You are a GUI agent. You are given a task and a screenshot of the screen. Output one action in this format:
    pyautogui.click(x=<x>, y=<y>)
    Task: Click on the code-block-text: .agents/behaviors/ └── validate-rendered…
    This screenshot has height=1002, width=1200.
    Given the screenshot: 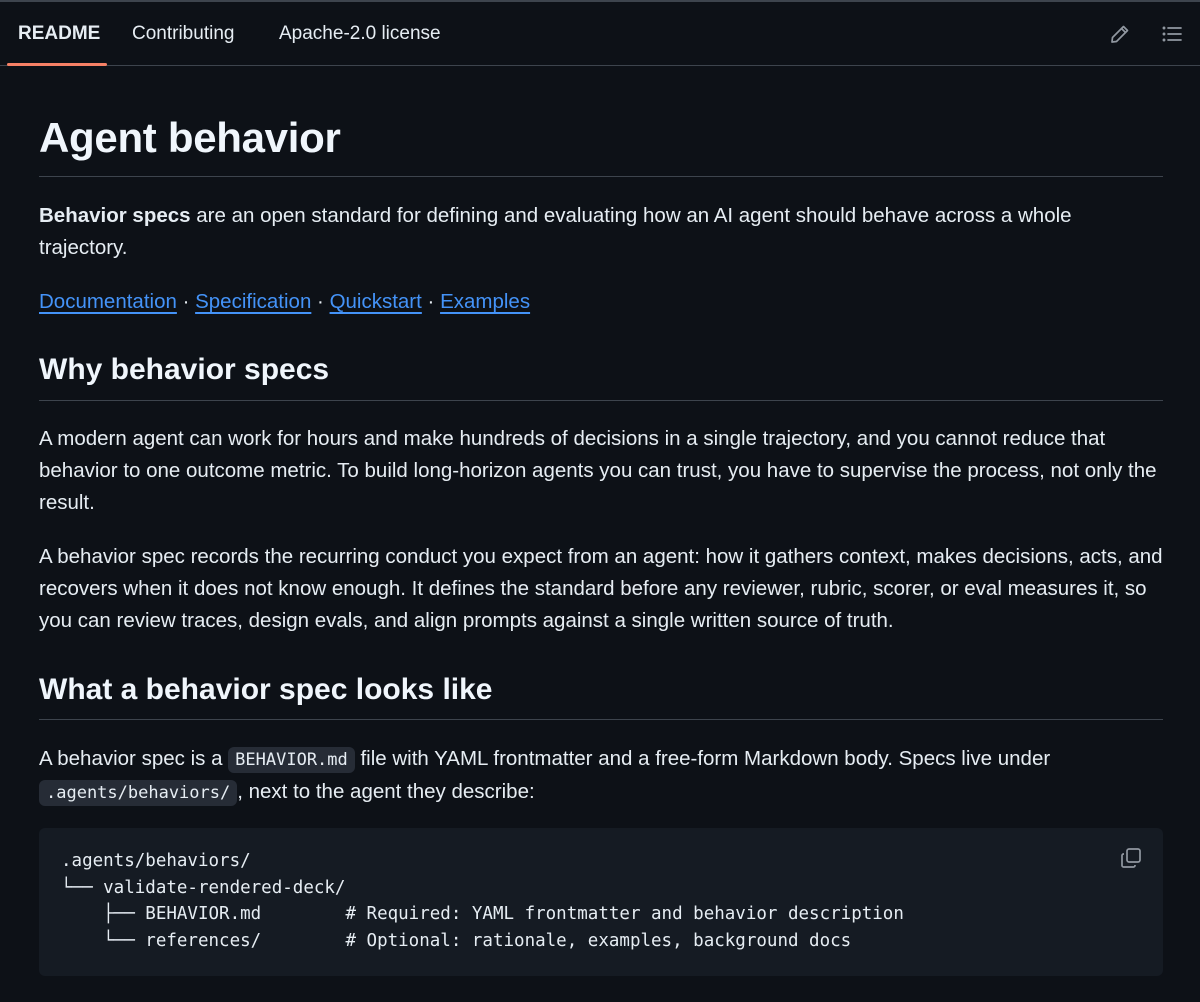 What is the action you would take?
    pyautogui.click(x=482, y=901)
    